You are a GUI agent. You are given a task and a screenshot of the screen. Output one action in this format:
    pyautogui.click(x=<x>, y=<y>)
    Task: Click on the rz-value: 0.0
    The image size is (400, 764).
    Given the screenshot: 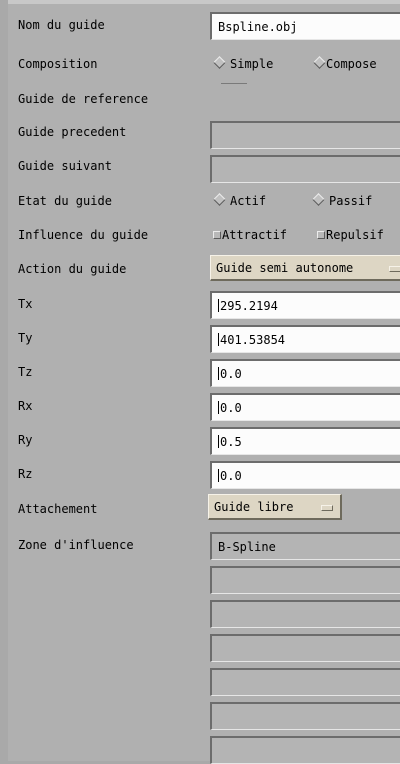 What is the action you would take?
    pyautogui.click(x=231, y=476)
    